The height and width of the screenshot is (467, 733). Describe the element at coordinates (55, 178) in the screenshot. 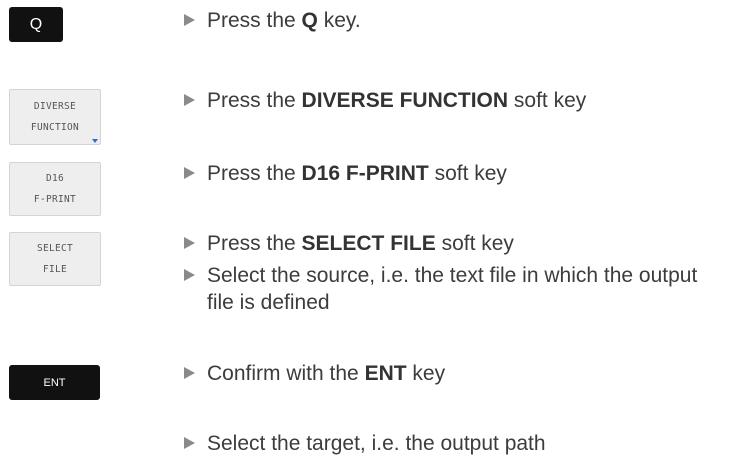

I see `d16-label-line1: D16` at that location.